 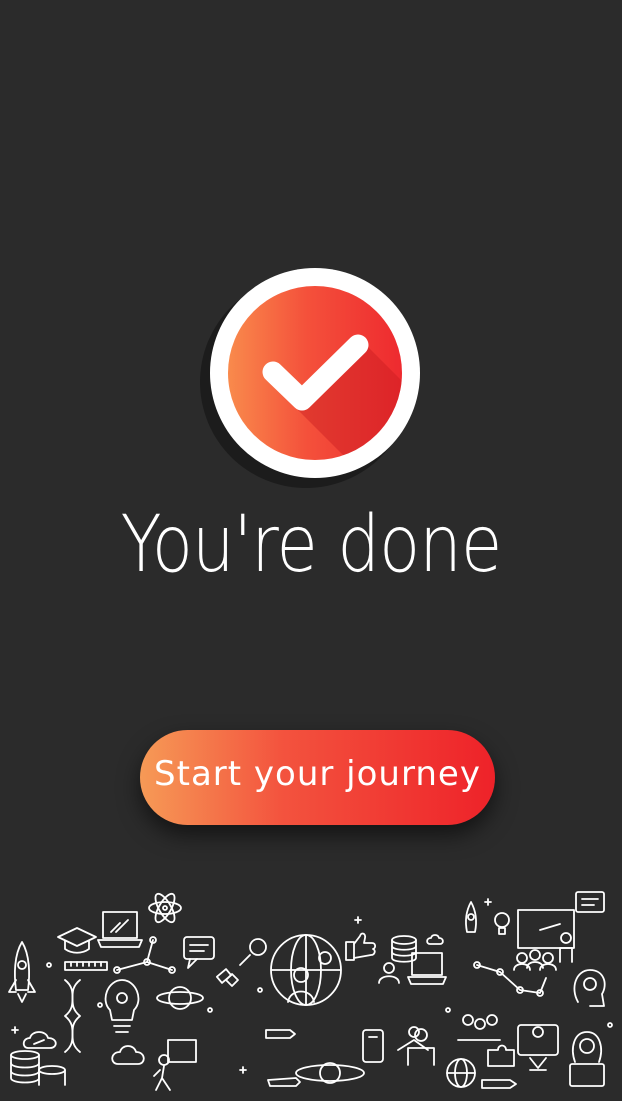 I want to click on graduation-cap-icon, so click(x=77, y=940).